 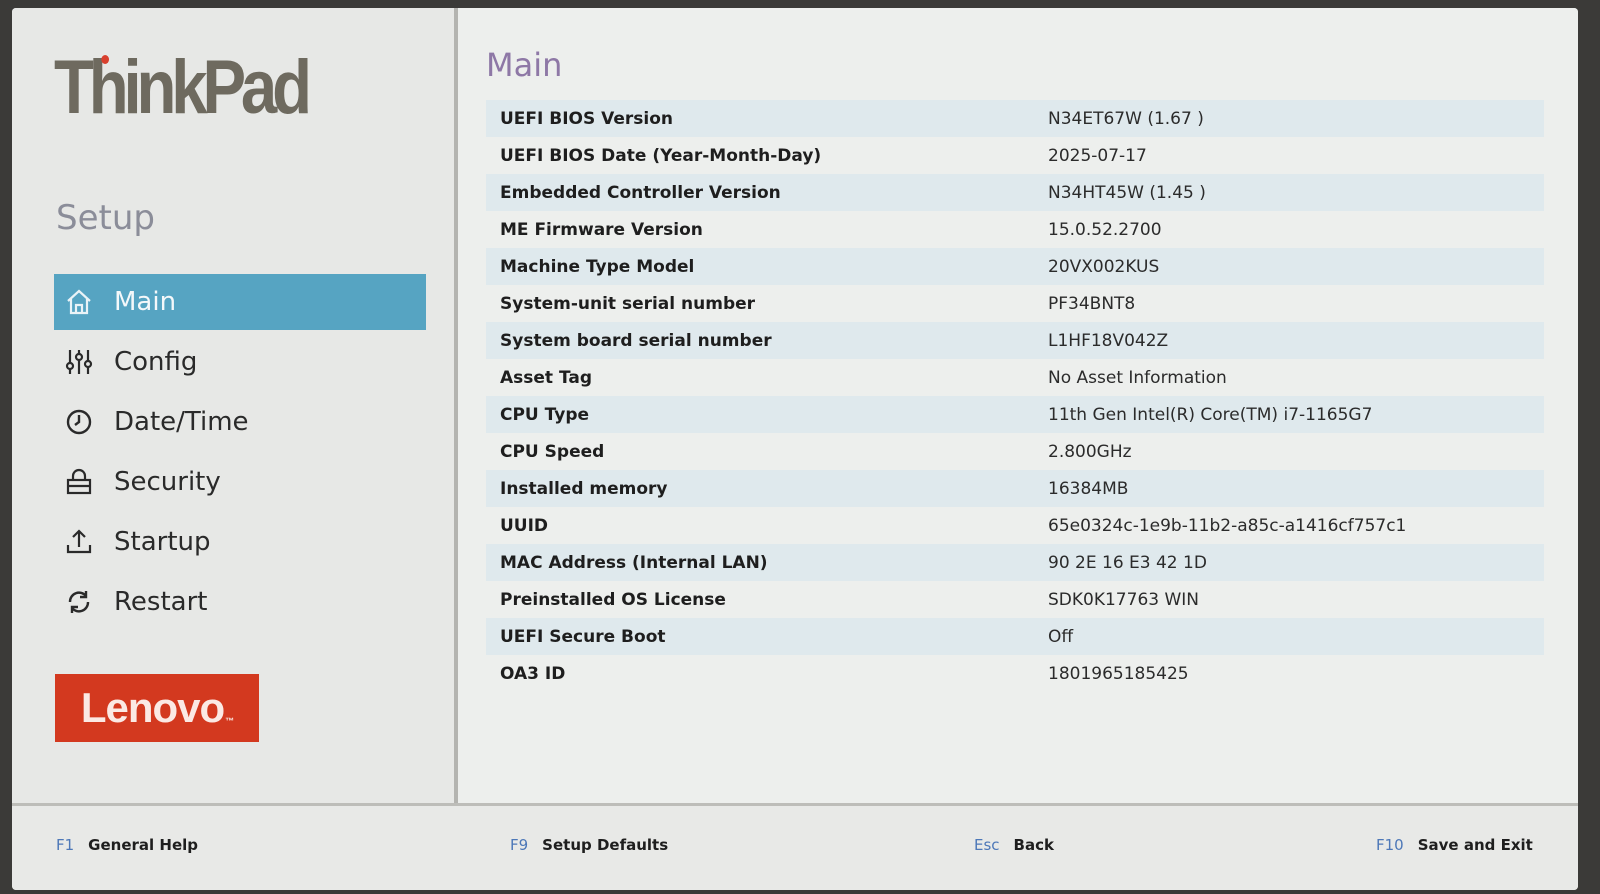 What do you see at coordinates (1015, 303) in the screenshot?
I see `info-row-unit-serial: System-unit serial number PF34BNT8` at bounding box center [1015, 303].